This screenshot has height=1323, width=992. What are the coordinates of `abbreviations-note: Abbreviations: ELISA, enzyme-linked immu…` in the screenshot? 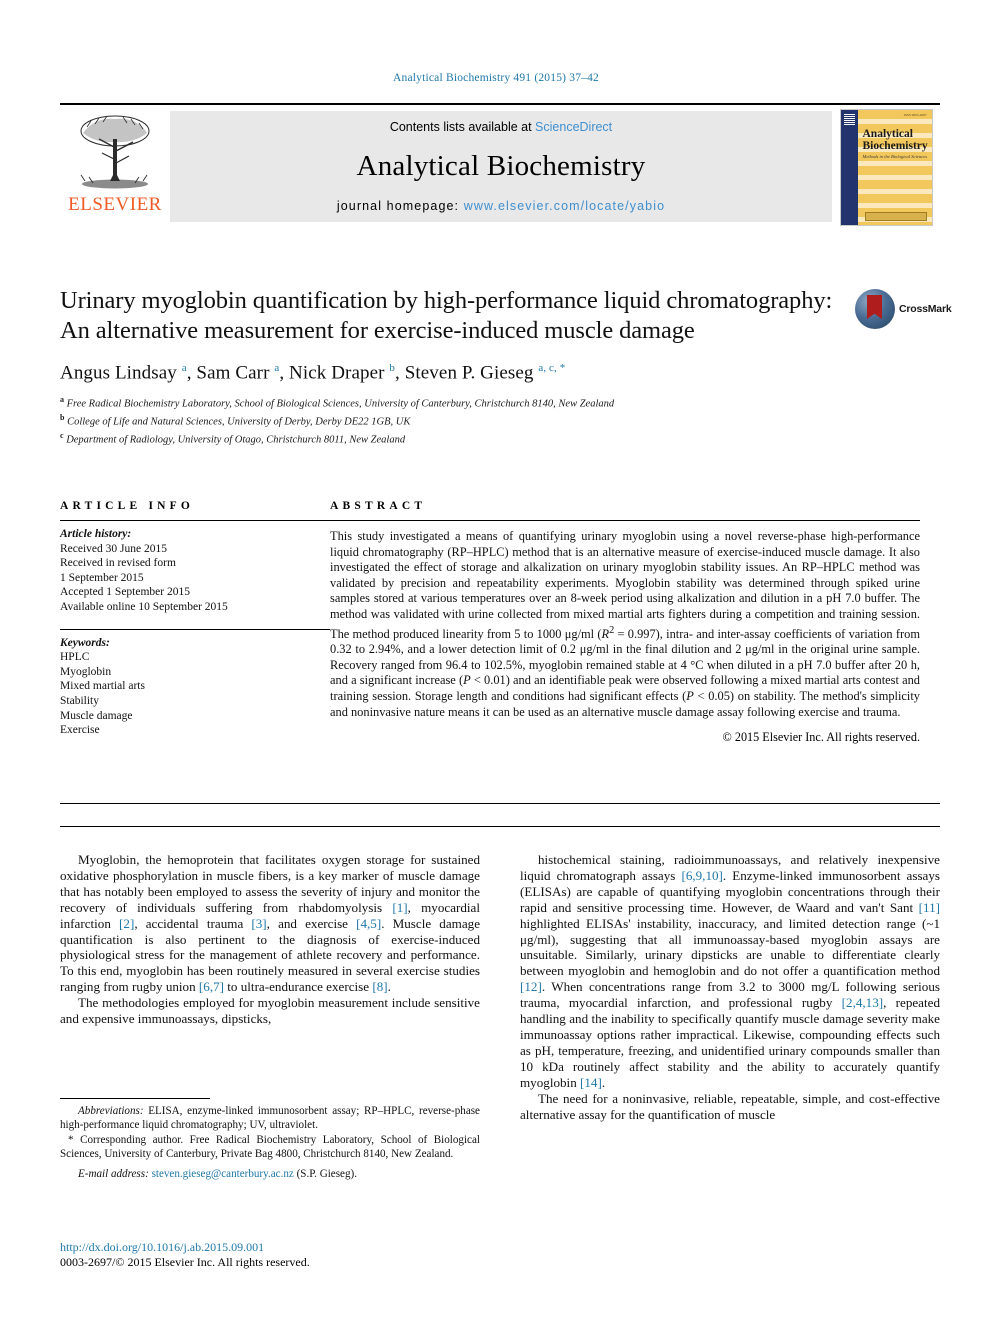 It's located at (270, 1118).